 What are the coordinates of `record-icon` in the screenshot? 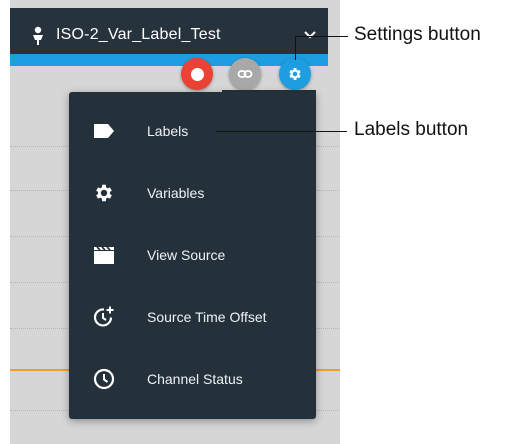 It's located at (197, 74).